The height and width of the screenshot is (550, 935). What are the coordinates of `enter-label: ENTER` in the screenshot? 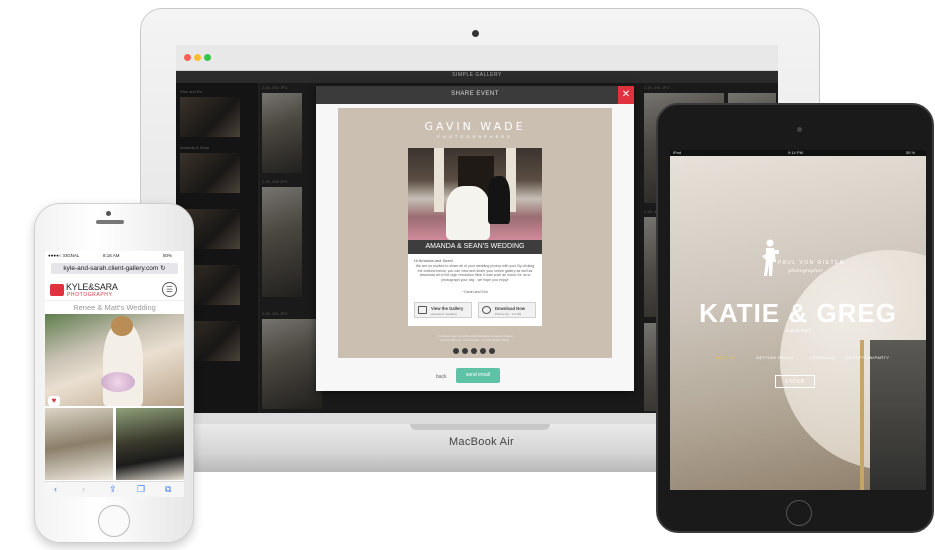 It's located at (795, 382).